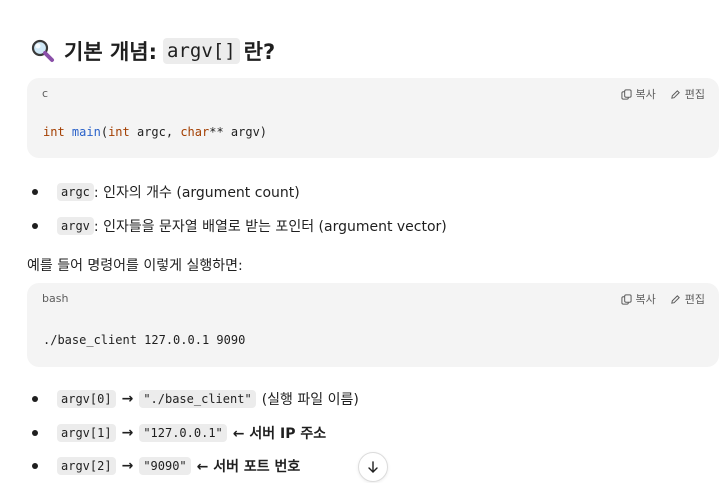 The image size is (721, 483). I want to click on code-token: argc,, so click(155, 132).